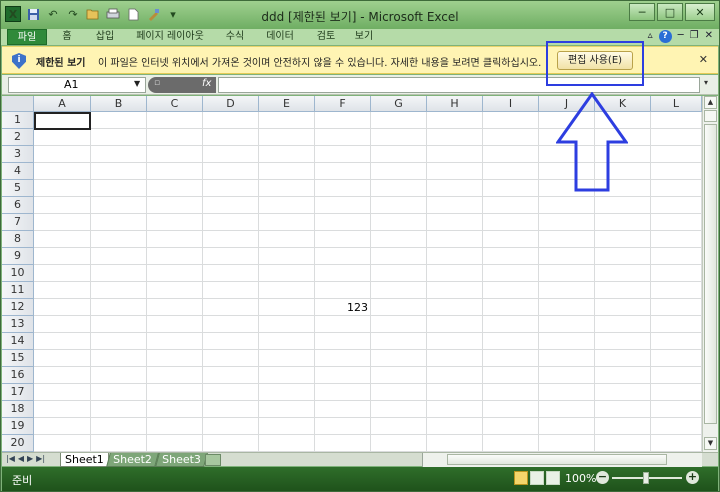 The height and width of the screenshot is (492, 720). Describe the element at coordinates (235, 37) in the screenshot. I see `tab-formulas: 수식` at that location.